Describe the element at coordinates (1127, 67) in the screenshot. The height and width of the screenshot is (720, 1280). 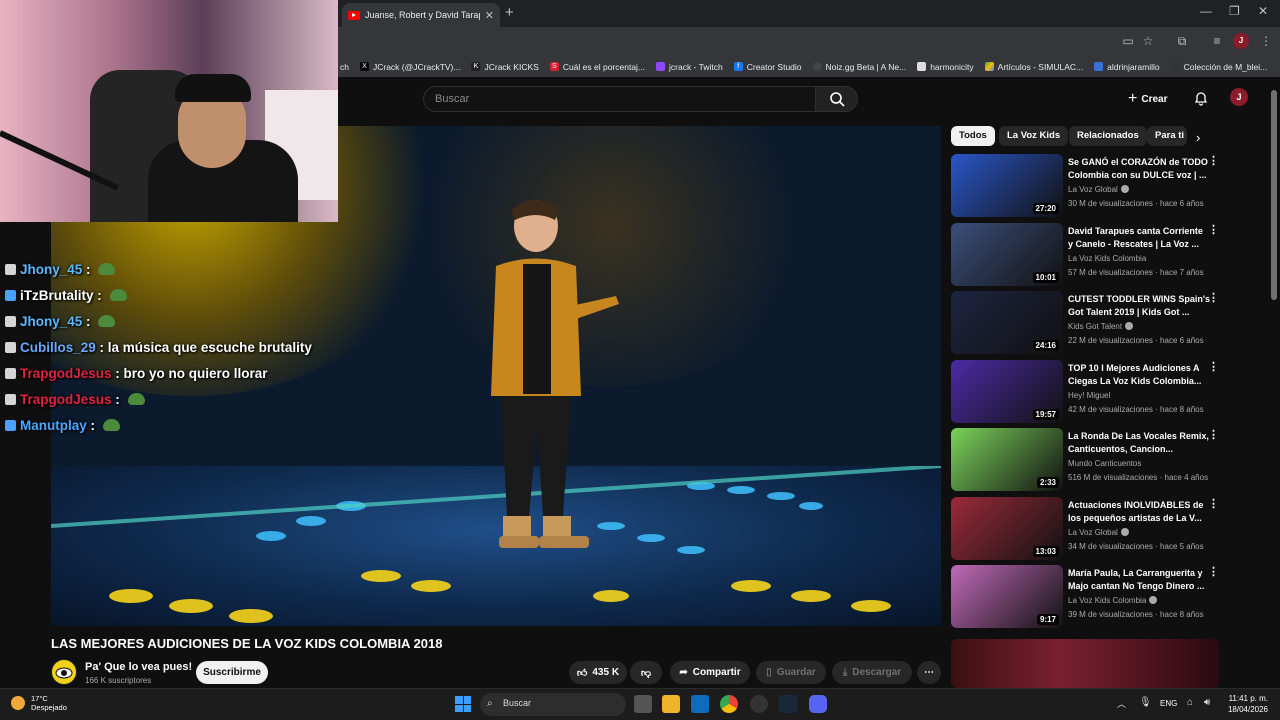
I see `bookmark-item: aldrinjaramillo` at that location.